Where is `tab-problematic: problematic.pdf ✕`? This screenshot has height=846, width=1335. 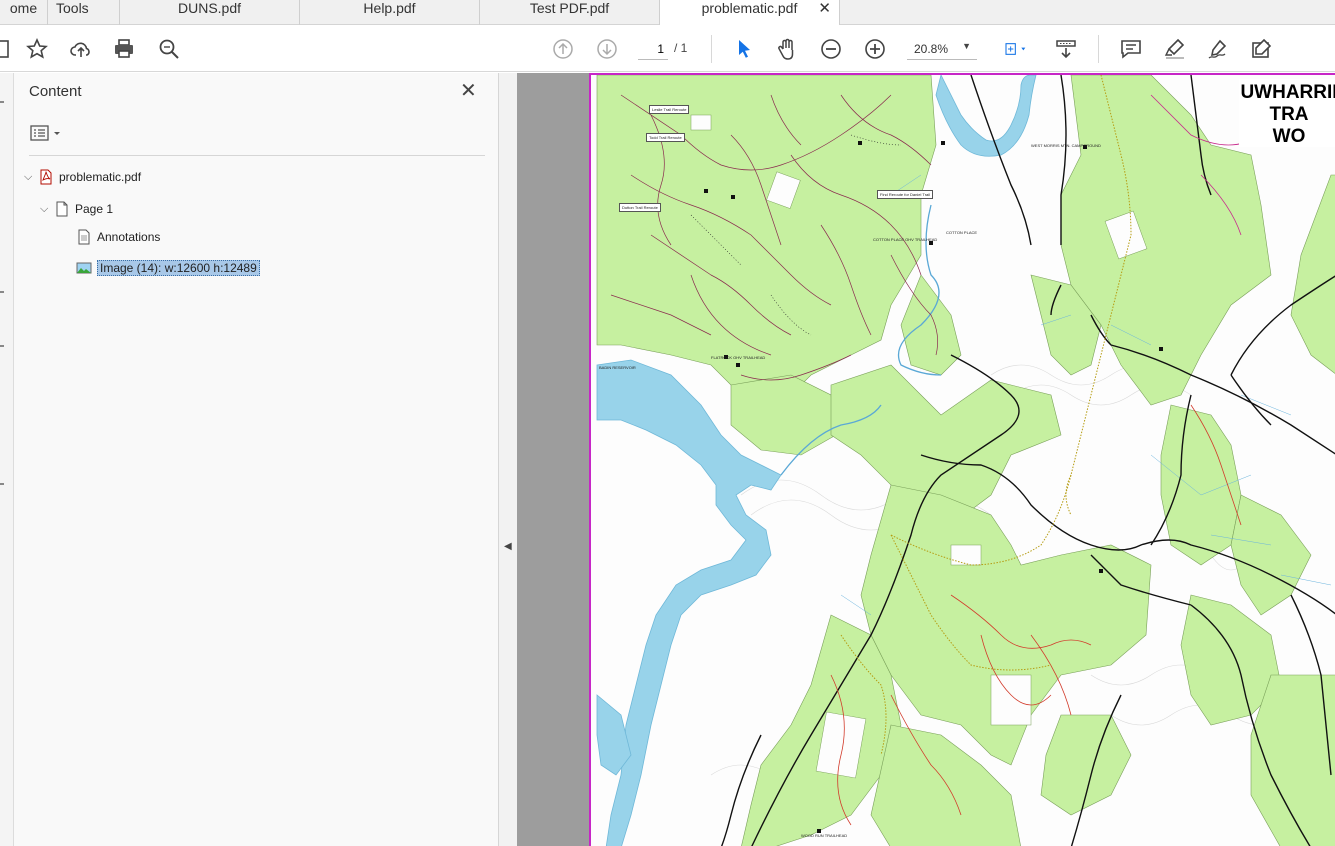 tab-problematic: problematic.pdf ✕ is located at coordinates (750, 13).